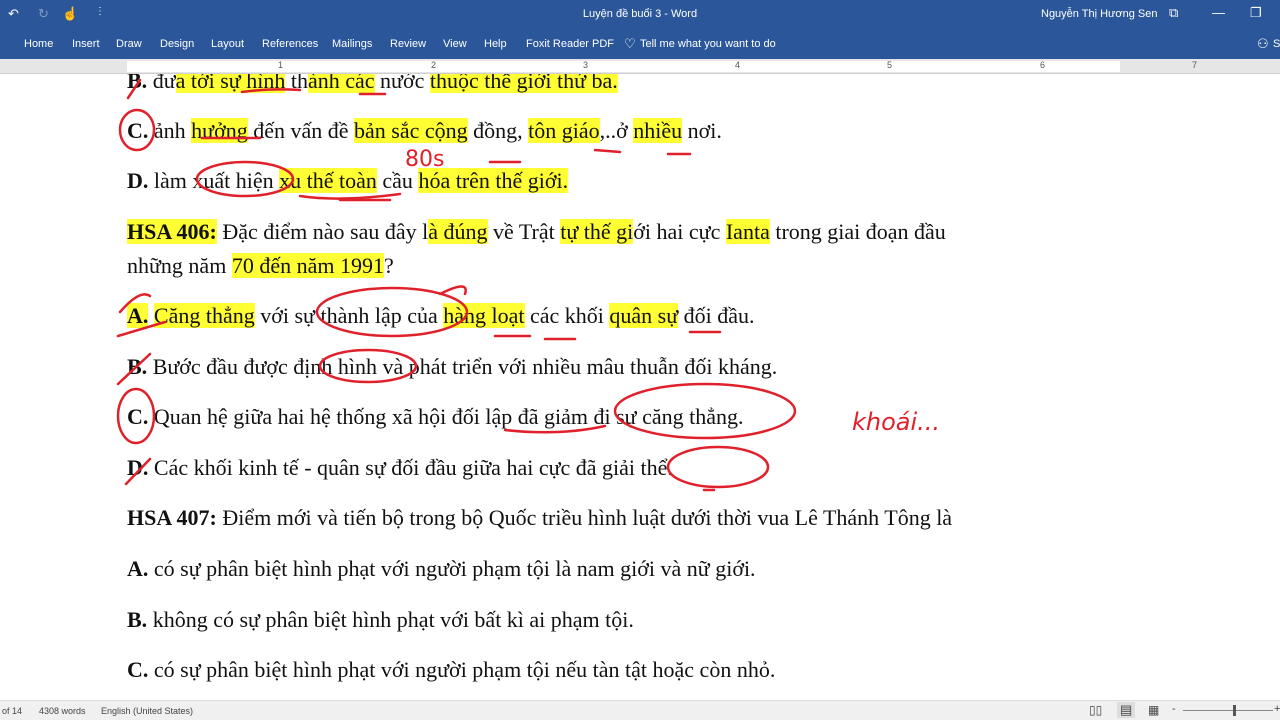 The image size is (1280, 720). What do you see at coordinates (523, 83) in the screenshot?
I see `highlighted-text: thuộc thế giới thứ ba.` at bounding box center [523, 83].